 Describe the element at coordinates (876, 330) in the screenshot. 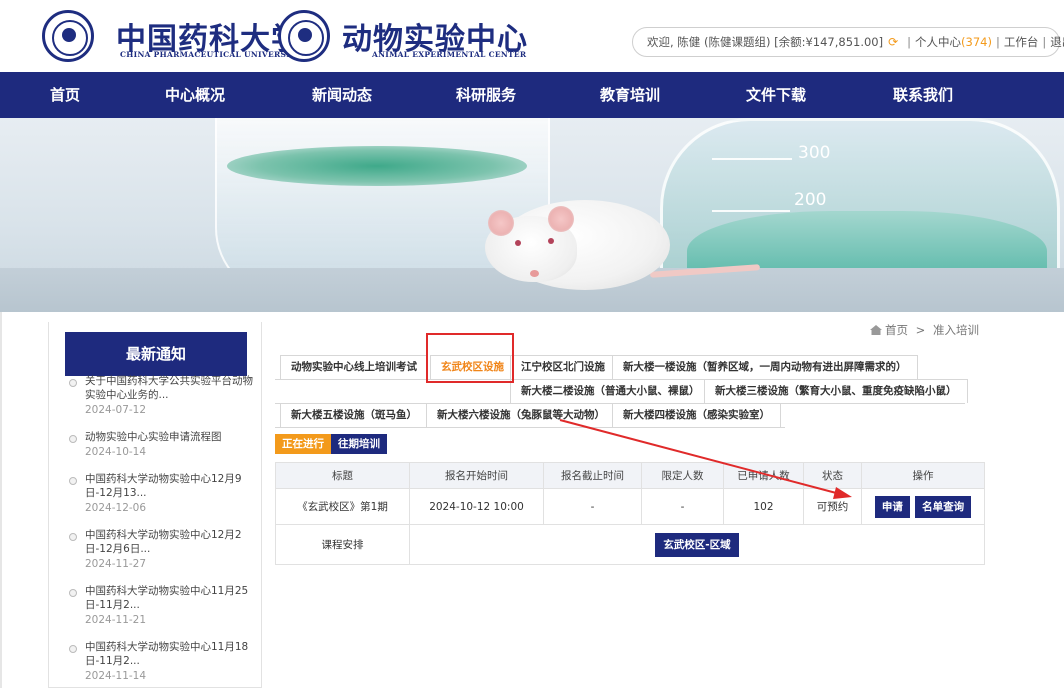

I see `home-icon` at that location.